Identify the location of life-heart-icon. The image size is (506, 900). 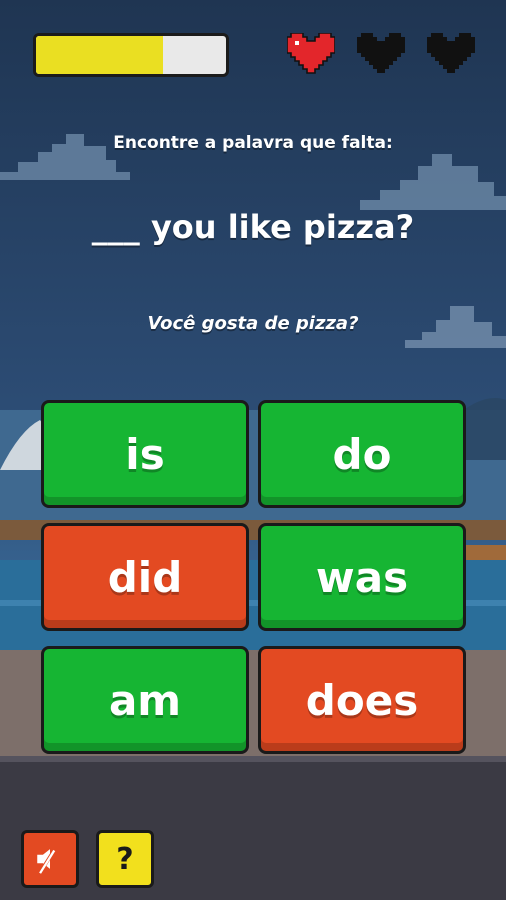
(311, 53).